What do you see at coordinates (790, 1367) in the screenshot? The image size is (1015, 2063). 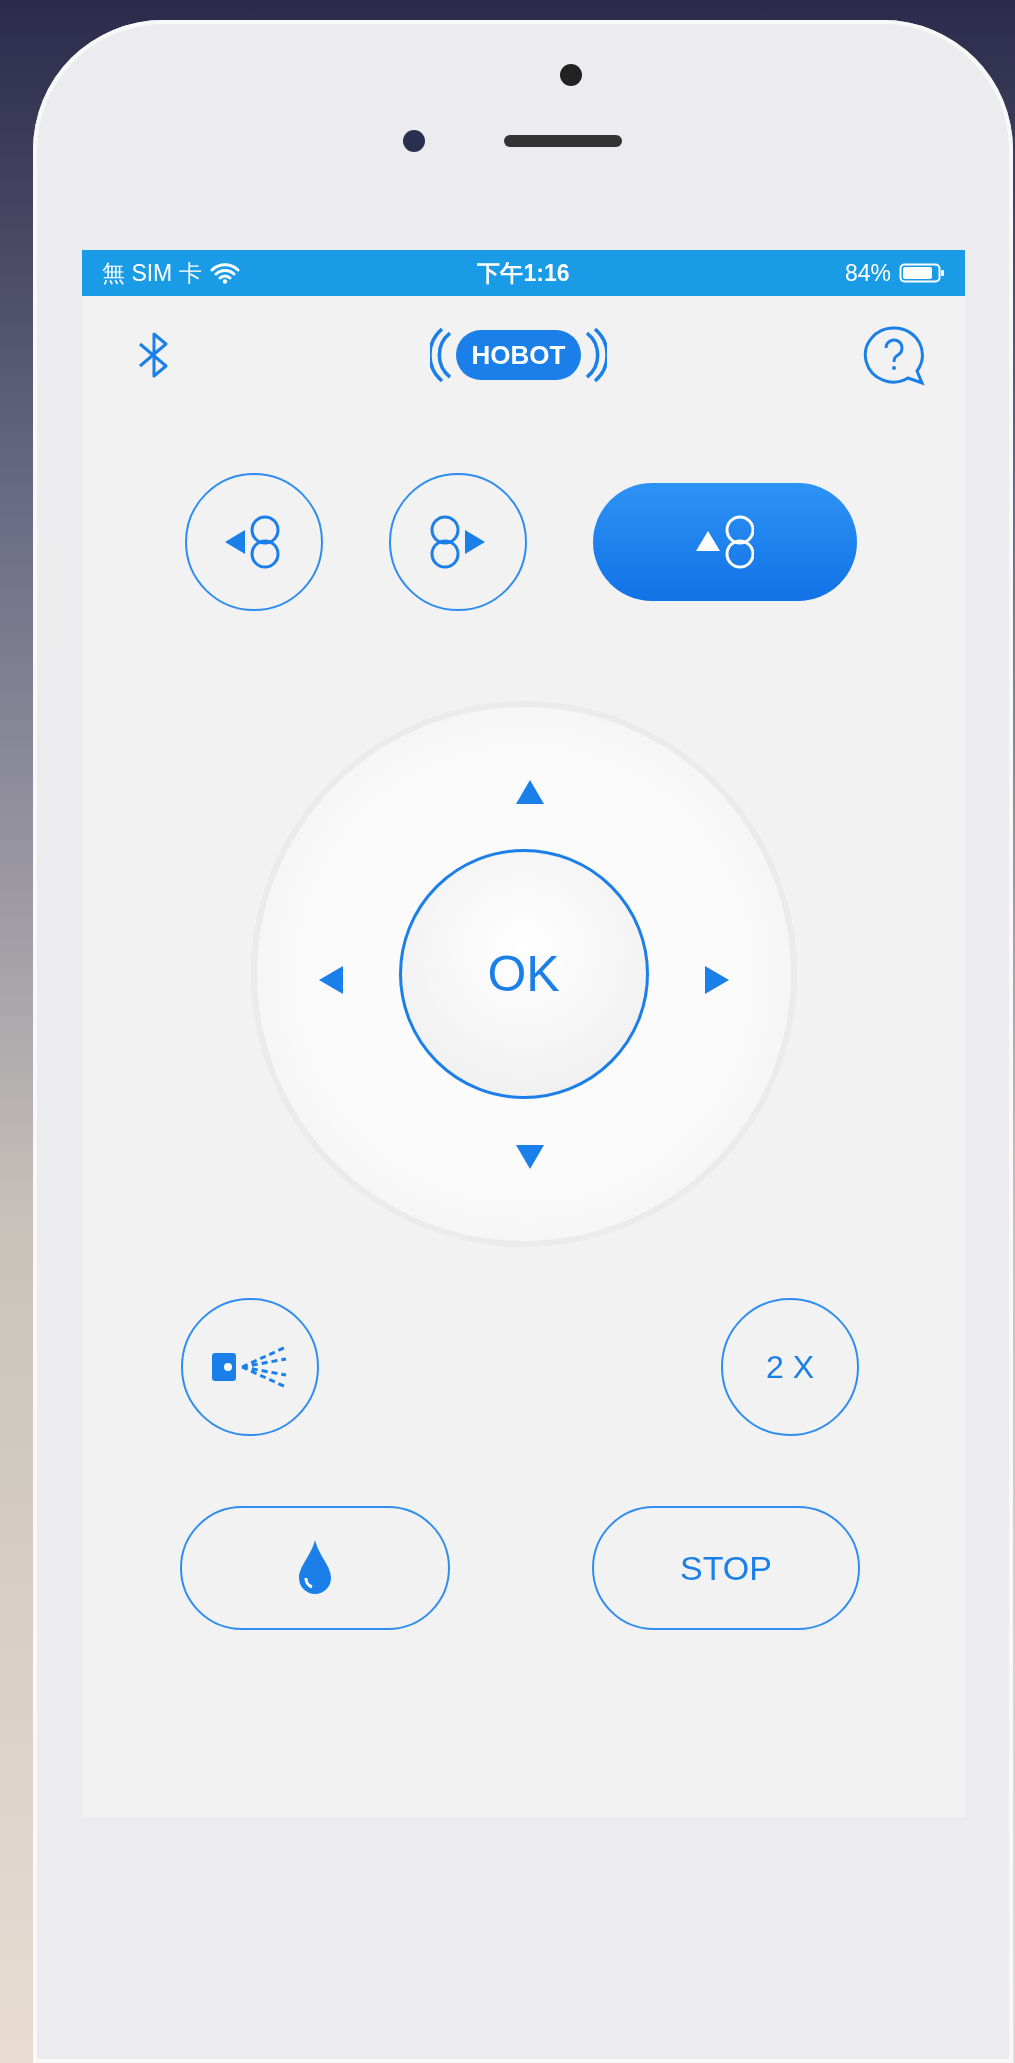 I see `speed-button: 2 X` at bounding box center [790, 1367].